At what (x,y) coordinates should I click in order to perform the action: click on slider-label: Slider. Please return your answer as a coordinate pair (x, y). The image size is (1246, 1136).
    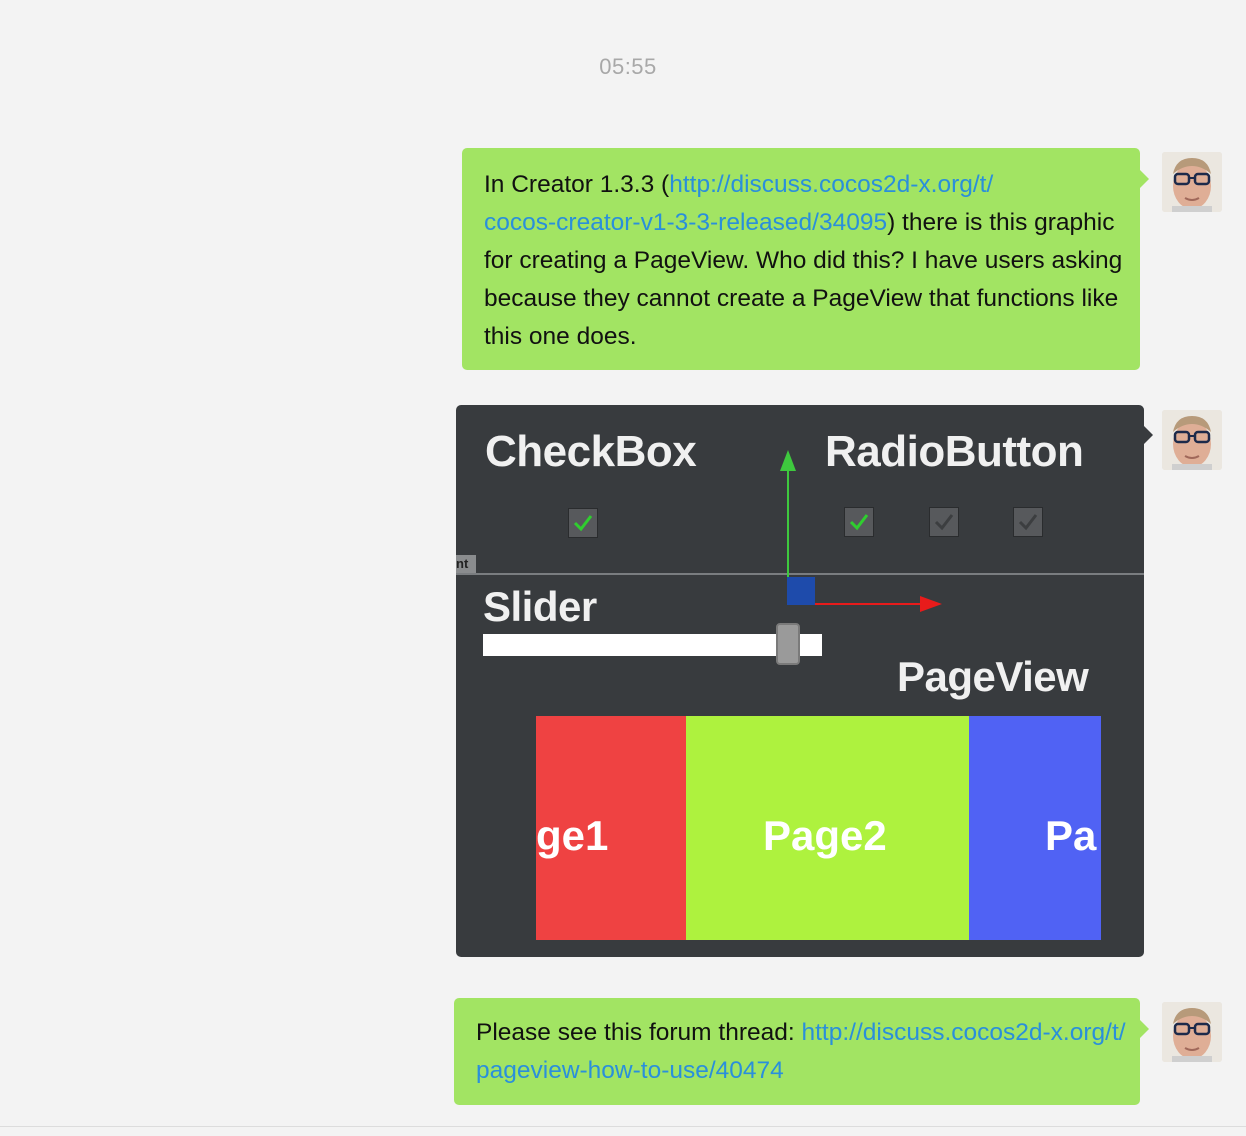
    Looking at the image, I should click on (540, 606).